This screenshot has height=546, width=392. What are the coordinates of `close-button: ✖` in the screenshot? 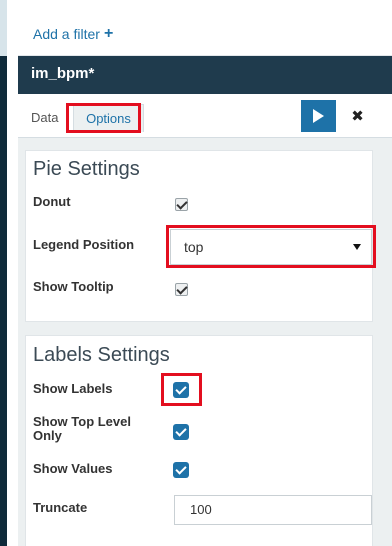 It's located at (357, 116).